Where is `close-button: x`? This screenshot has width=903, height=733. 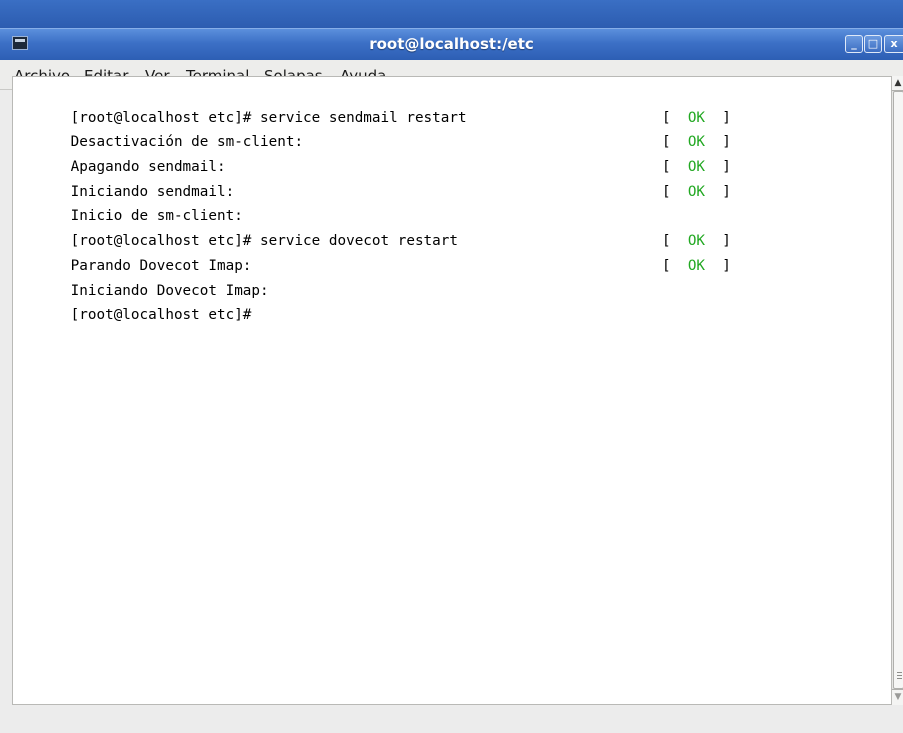
close-button: x is located at coordinates (893, 44).